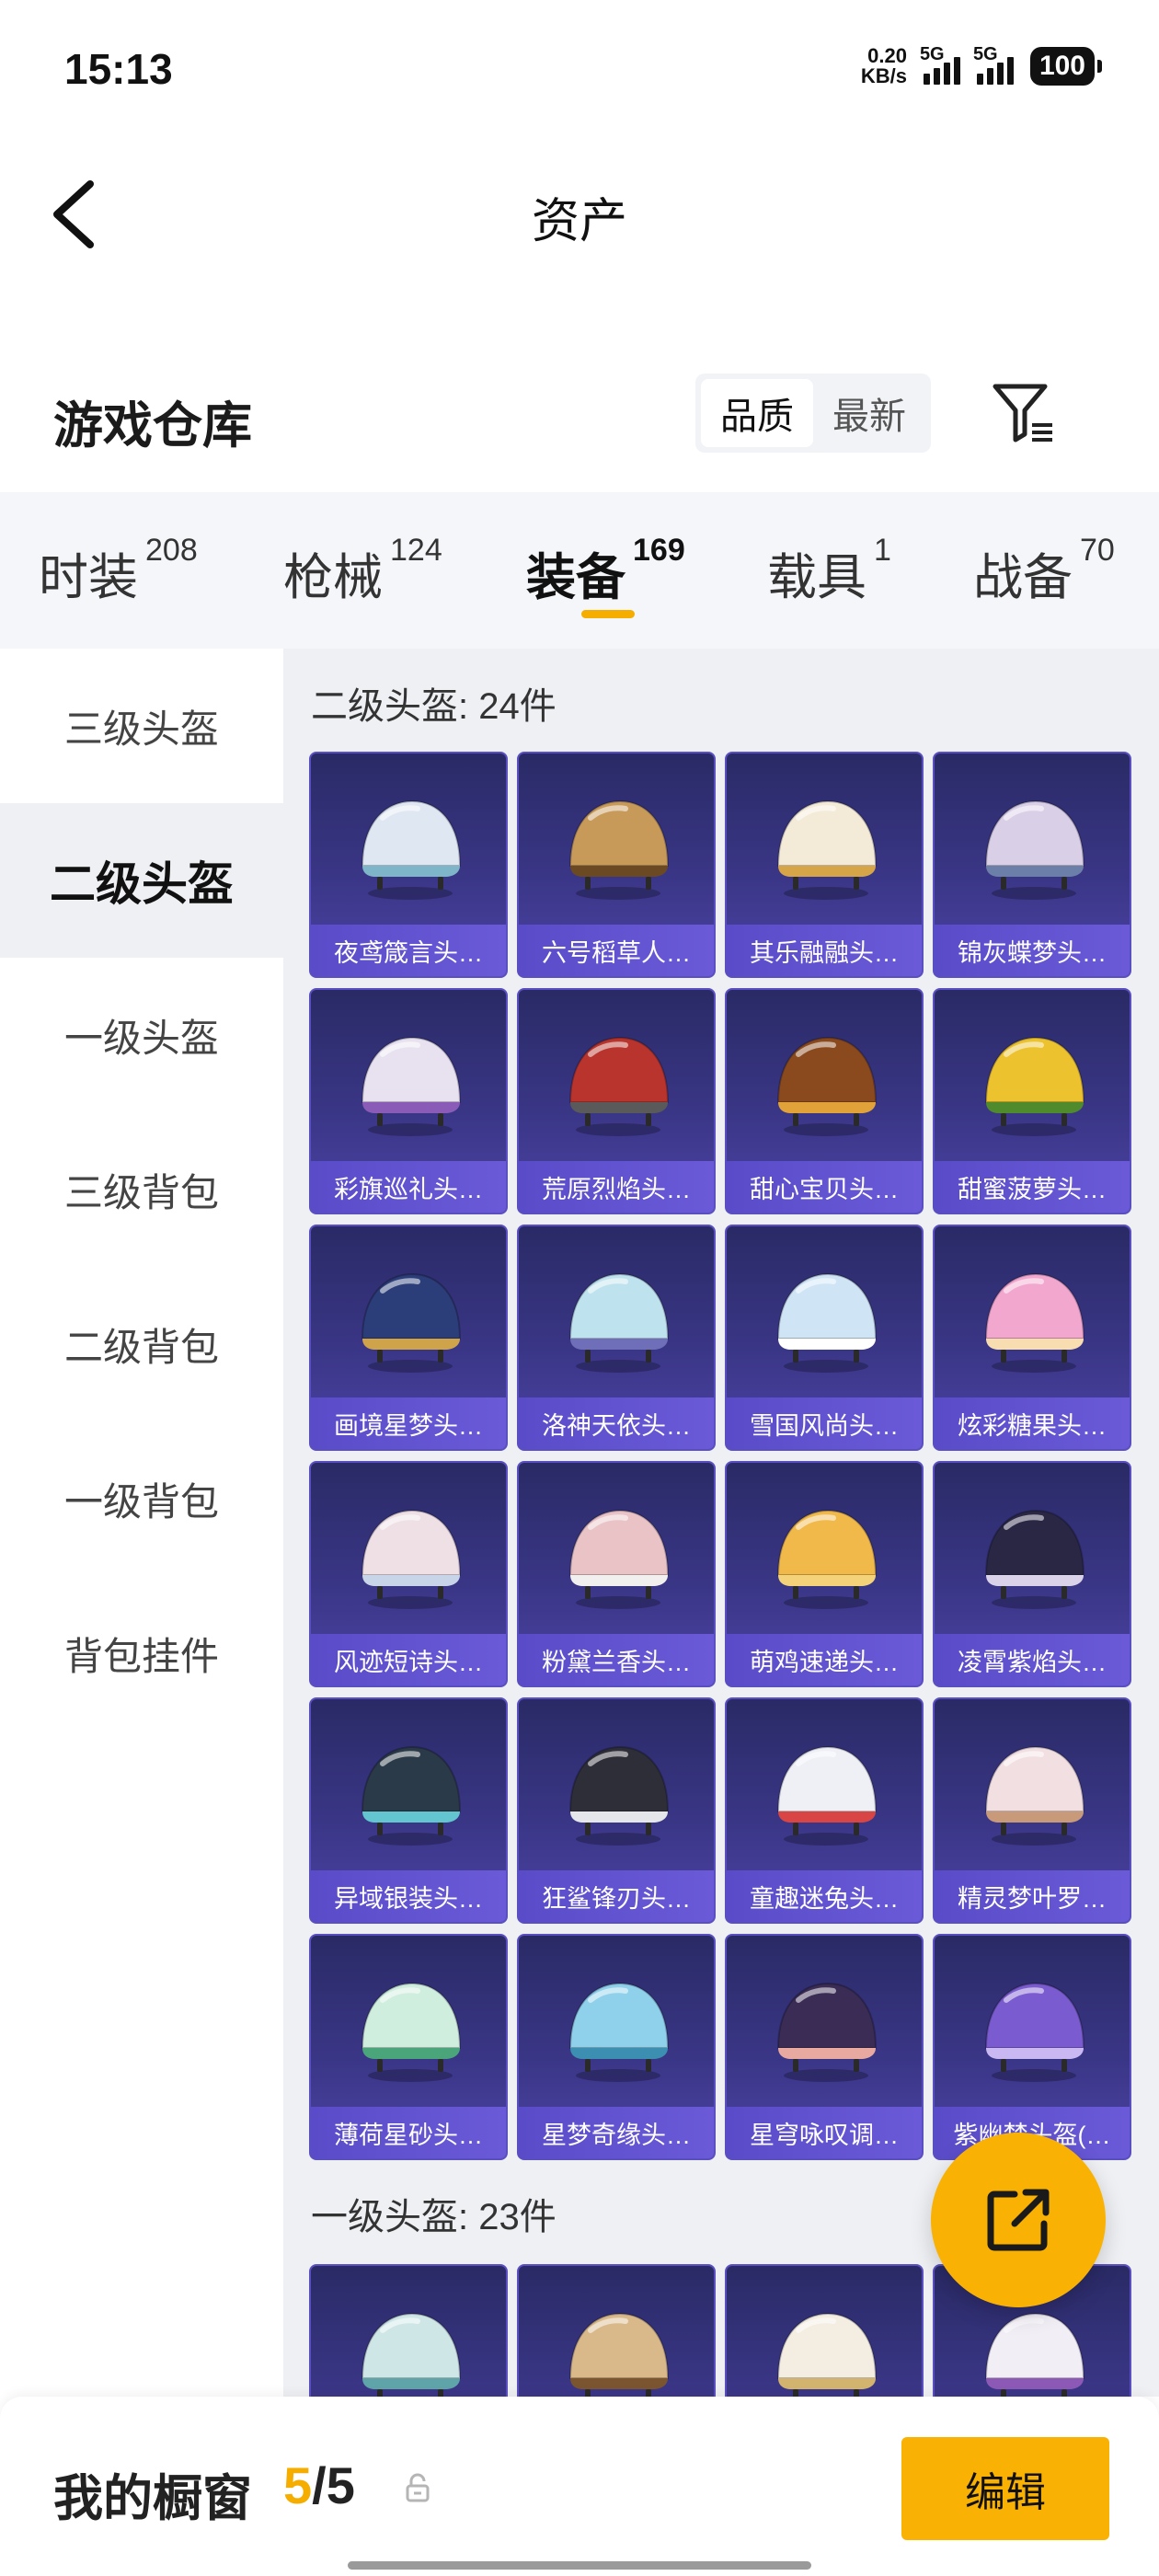 This screenshot has height=2576, width=1159. What do you see at coordinates (416, 550) in the screenshot?
I see `tab-count: 124` at bounding box center [416, 550].